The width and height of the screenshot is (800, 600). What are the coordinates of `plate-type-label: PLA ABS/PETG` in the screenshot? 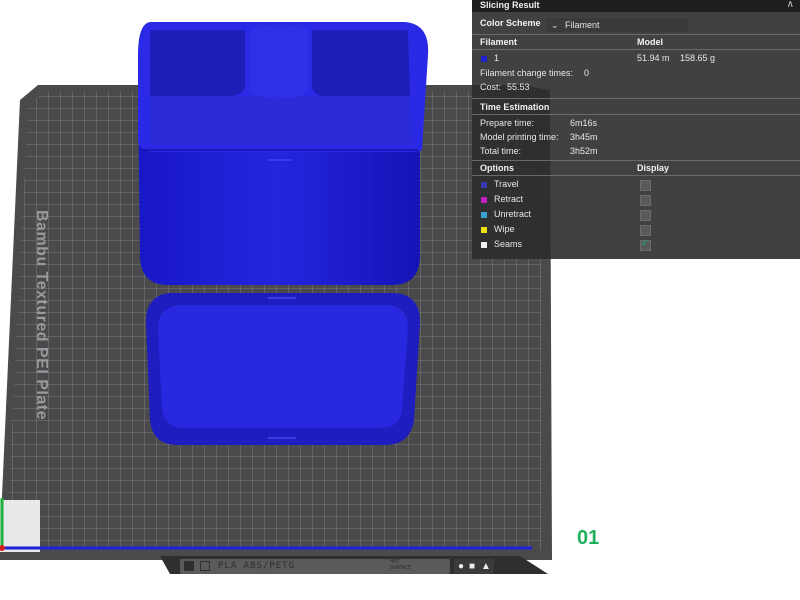 It's located at (257, 566).